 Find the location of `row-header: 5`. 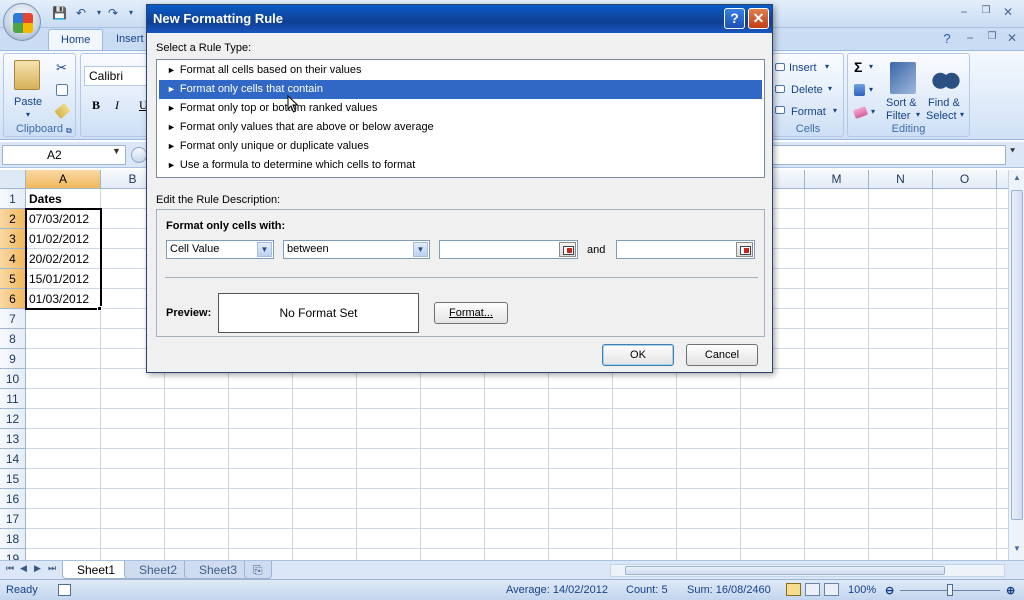

row-header: 5 is located at coordinates (13, 279).